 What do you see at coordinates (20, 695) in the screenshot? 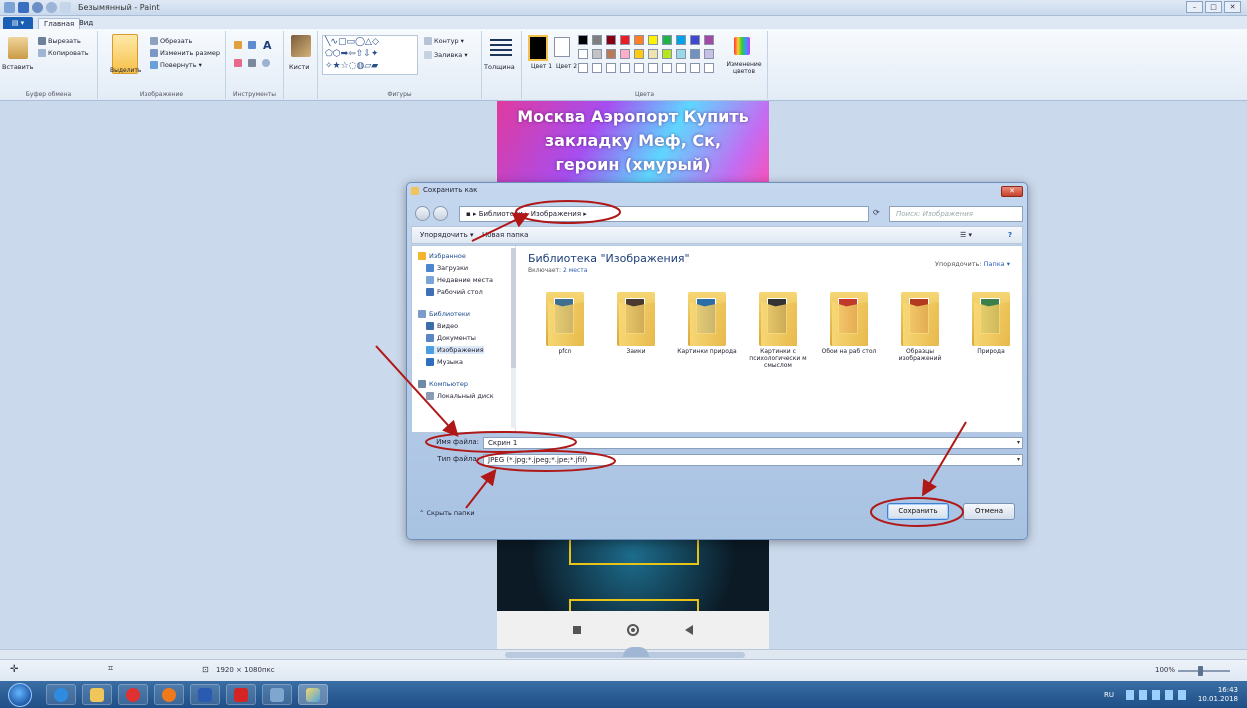
I see `start-button` at bounding box center [20, 695].